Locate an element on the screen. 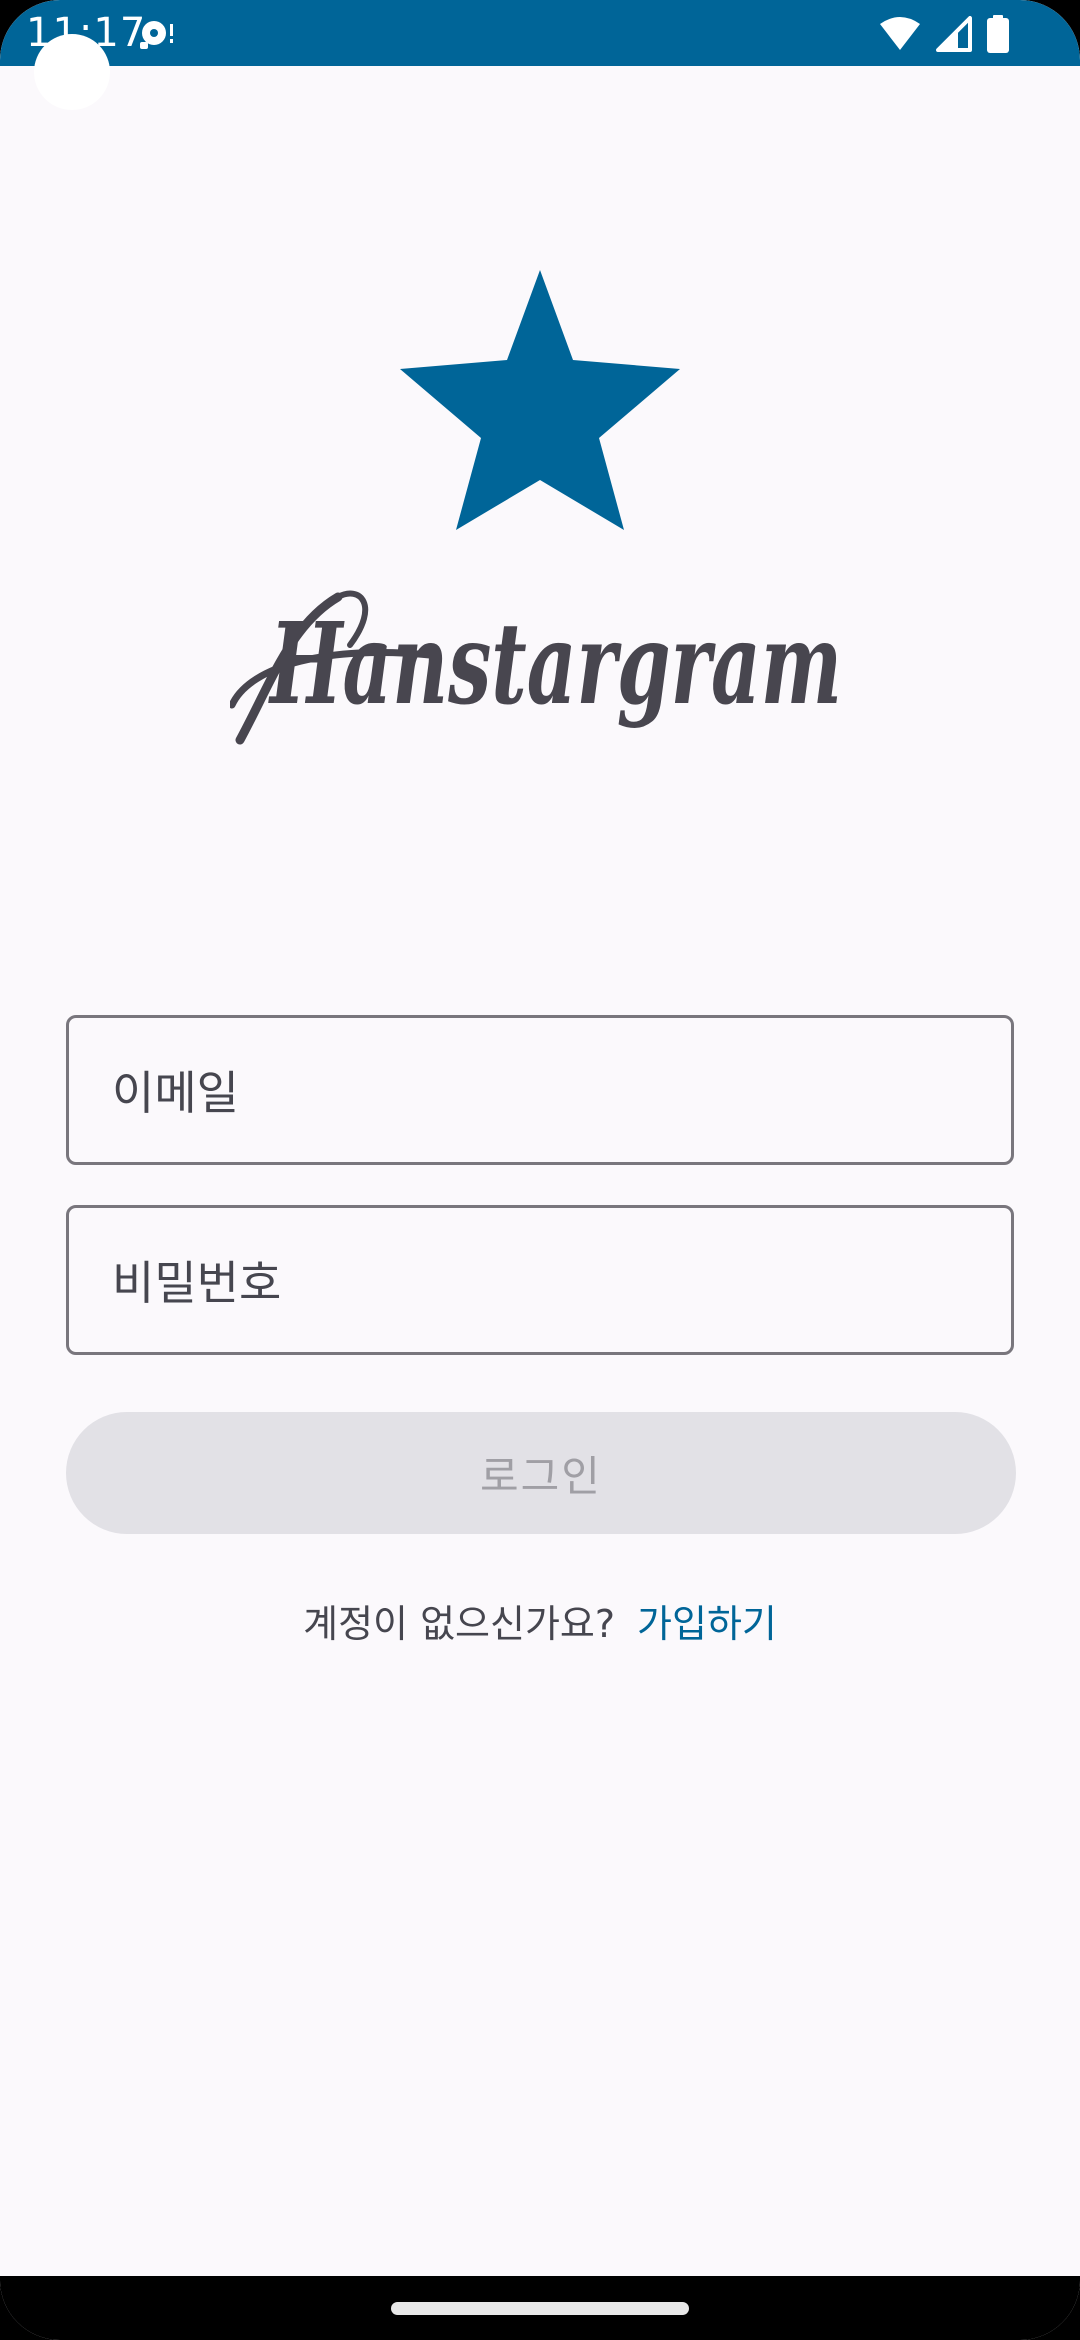  app-wordmark: Hanstargram is located at coordinates (536, 667).